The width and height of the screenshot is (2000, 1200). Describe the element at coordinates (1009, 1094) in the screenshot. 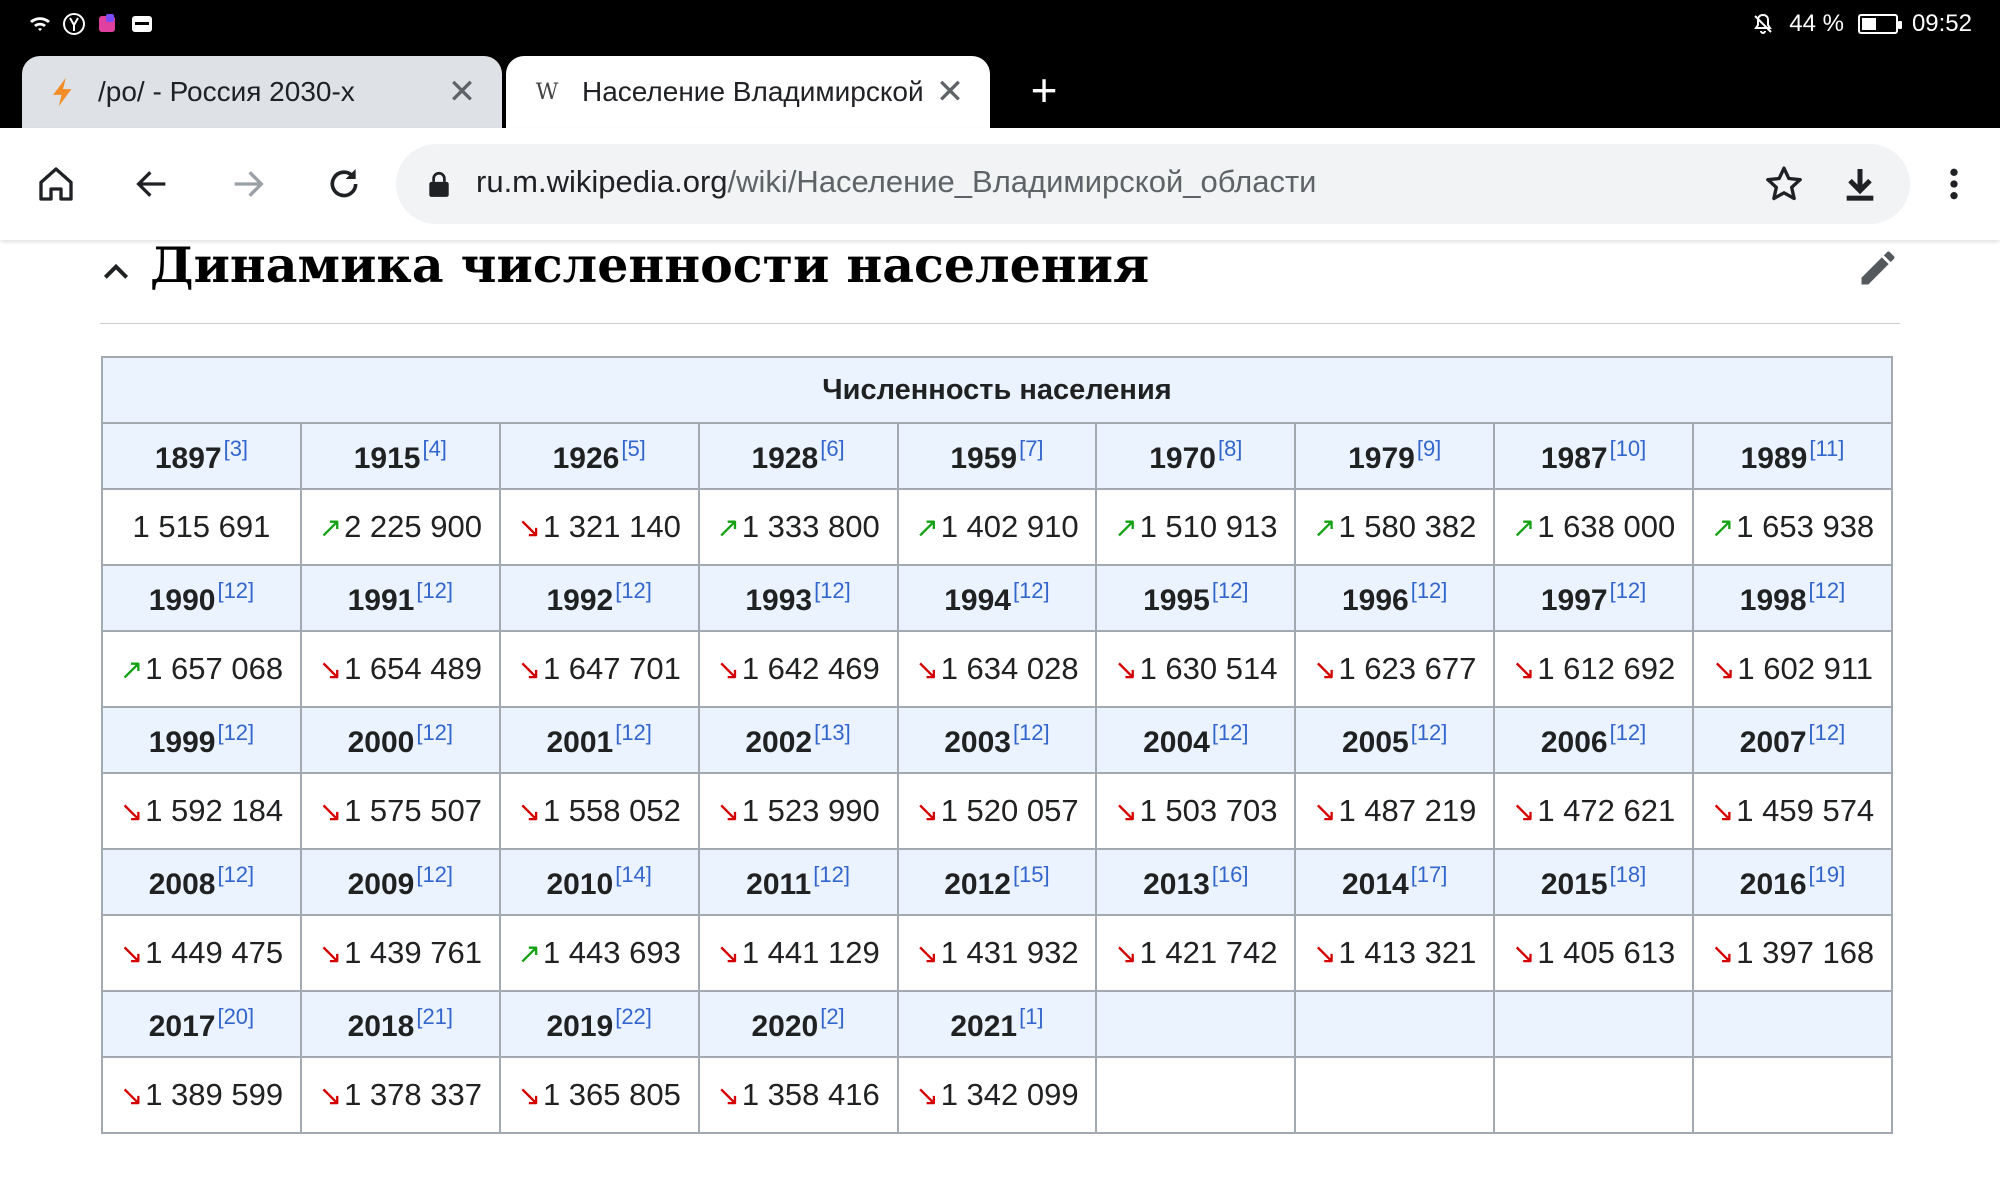

I see `population-value: 1 342 099` at that location.